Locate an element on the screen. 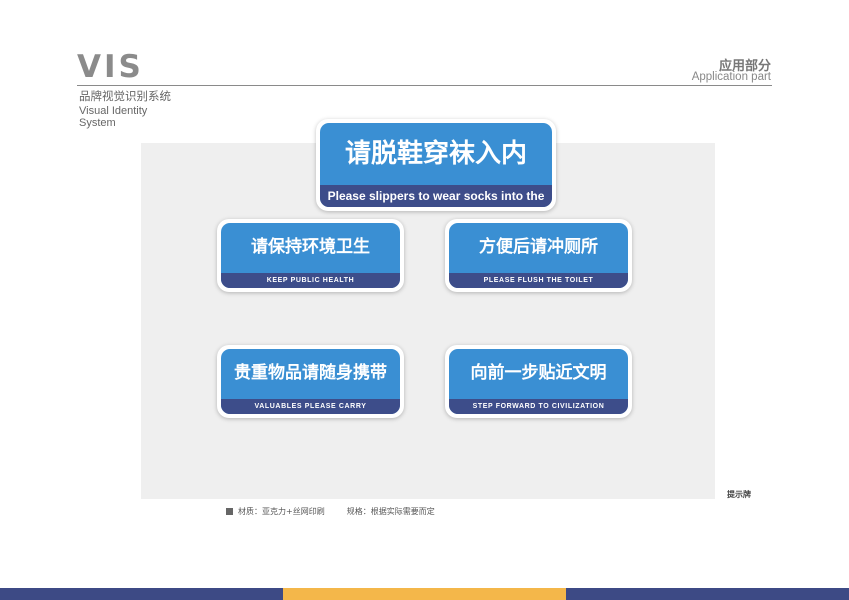  sign-text-cn: 贵重物品请随身携带 is located at coordinates (310, 373).